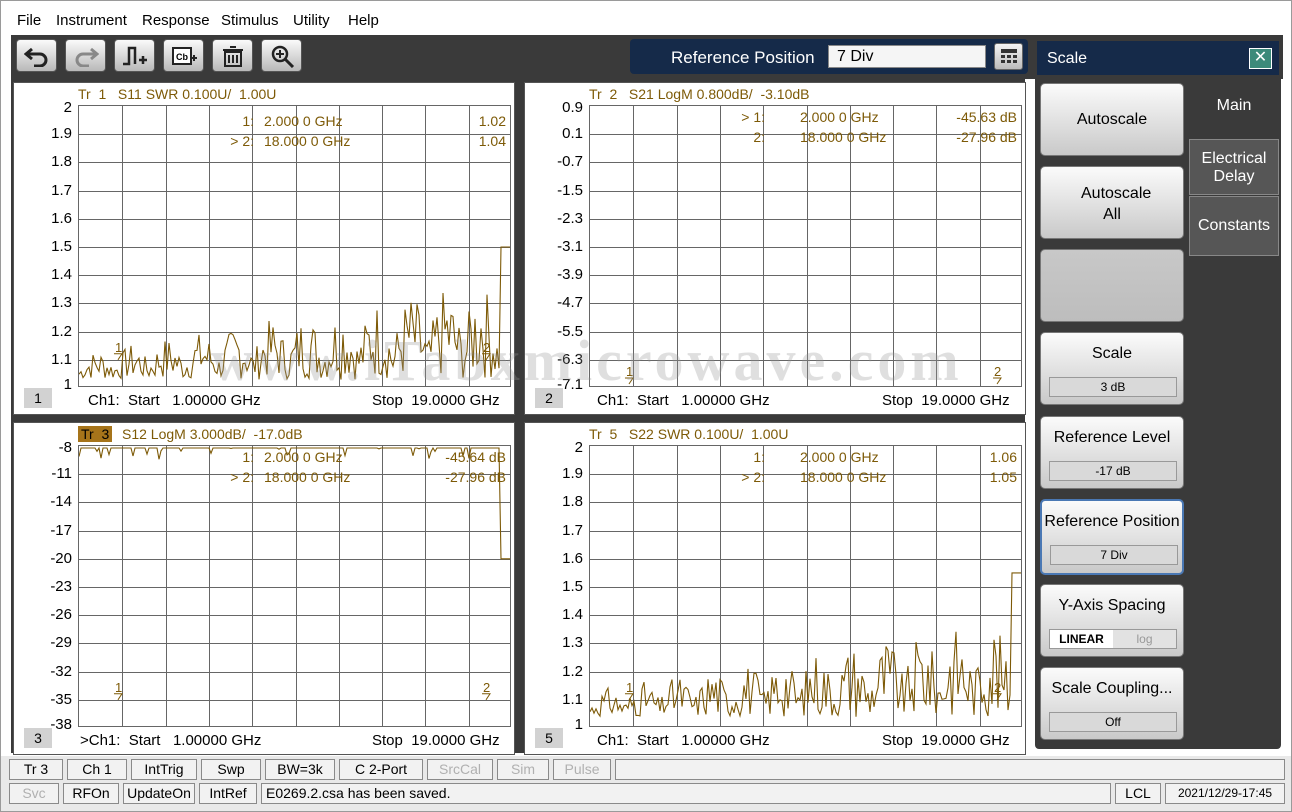 This screenshot has height=812, width=1292. Describe the element at coordinates (492, 141) in the screenshot. I see `marker-value: 1.04` at that location.